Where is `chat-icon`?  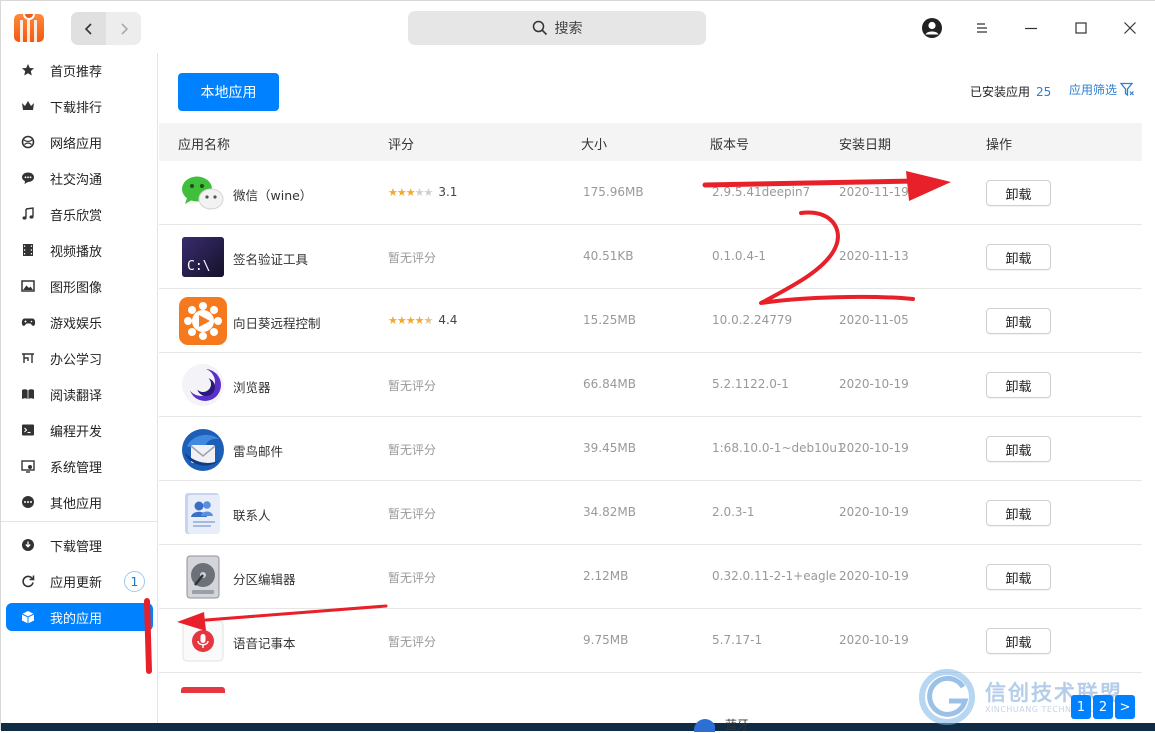 chat-icon is located at coordinates (28, 178).